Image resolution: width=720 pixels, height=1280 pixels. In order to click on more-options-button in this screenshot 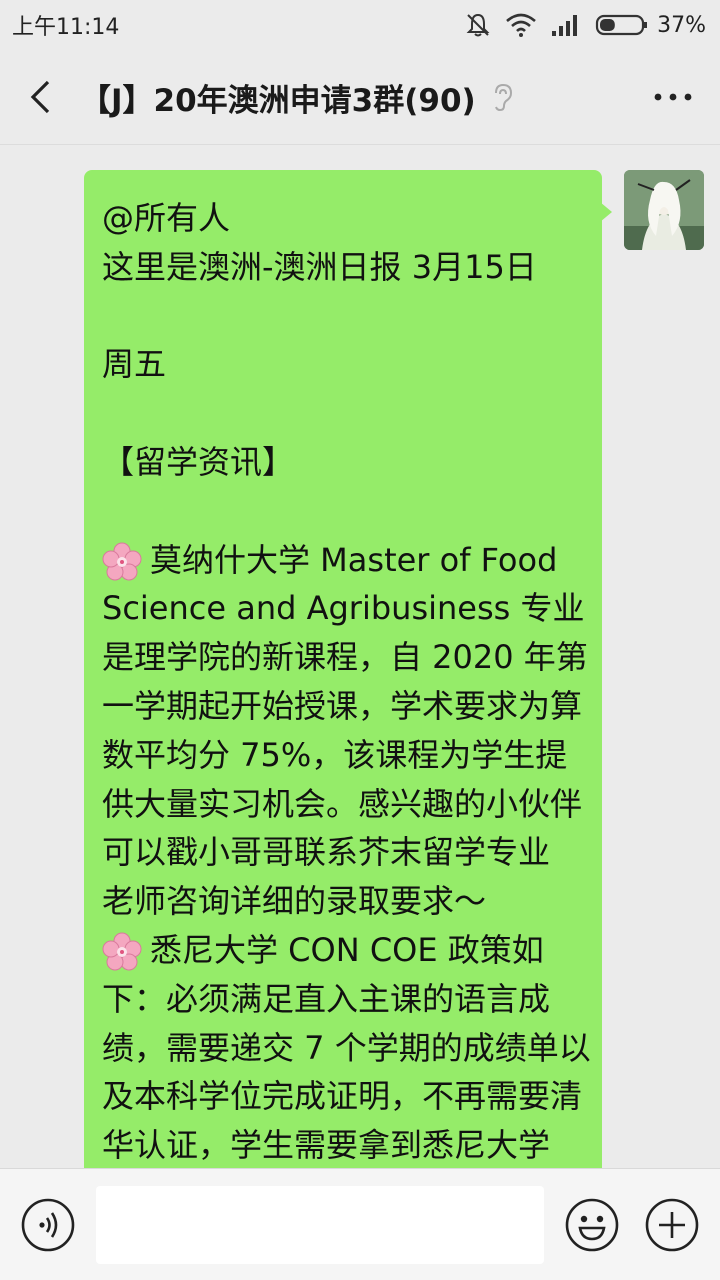, I will do `click(673, 97)`.